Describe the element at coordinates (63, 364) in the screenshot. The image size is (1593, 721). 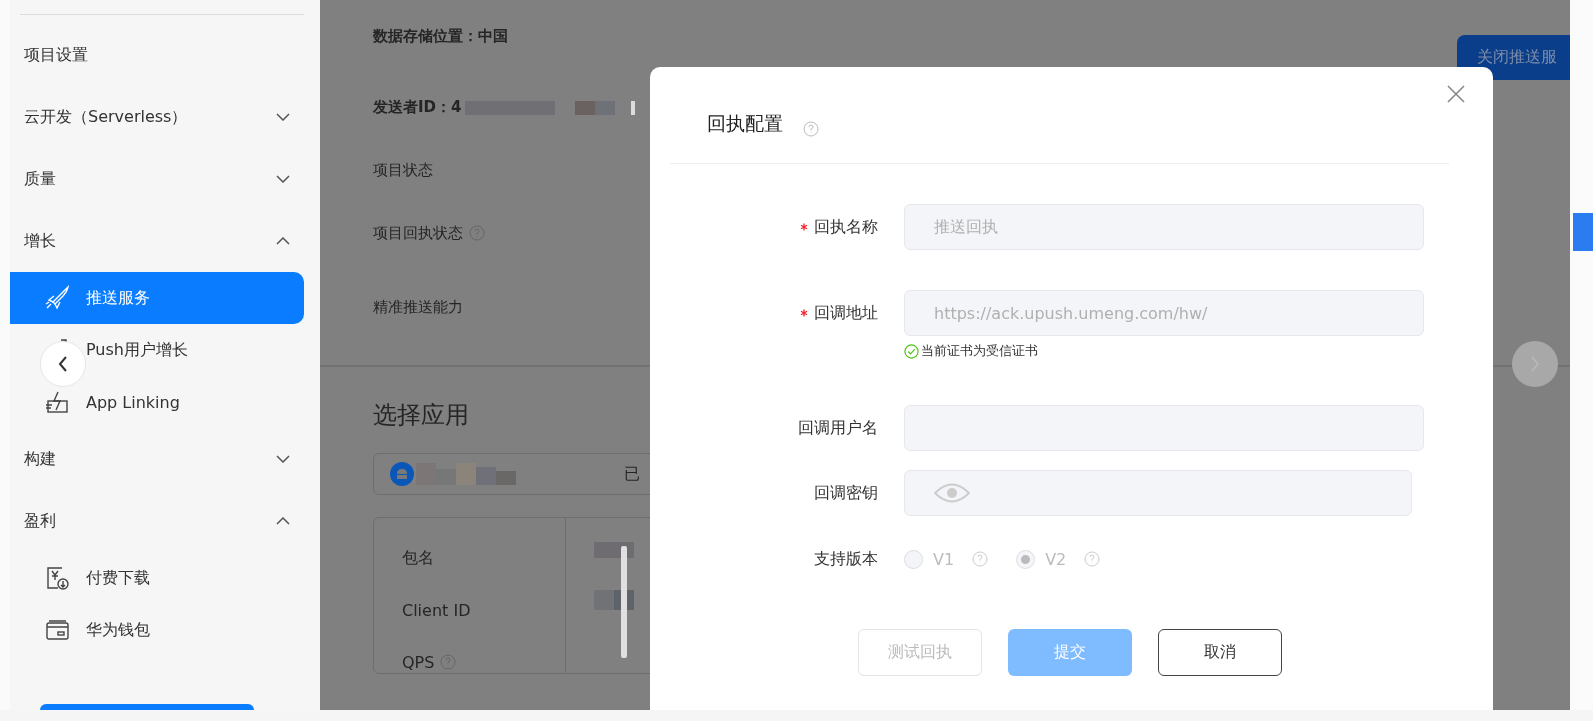
I see `chevron-left-icon` at that location.